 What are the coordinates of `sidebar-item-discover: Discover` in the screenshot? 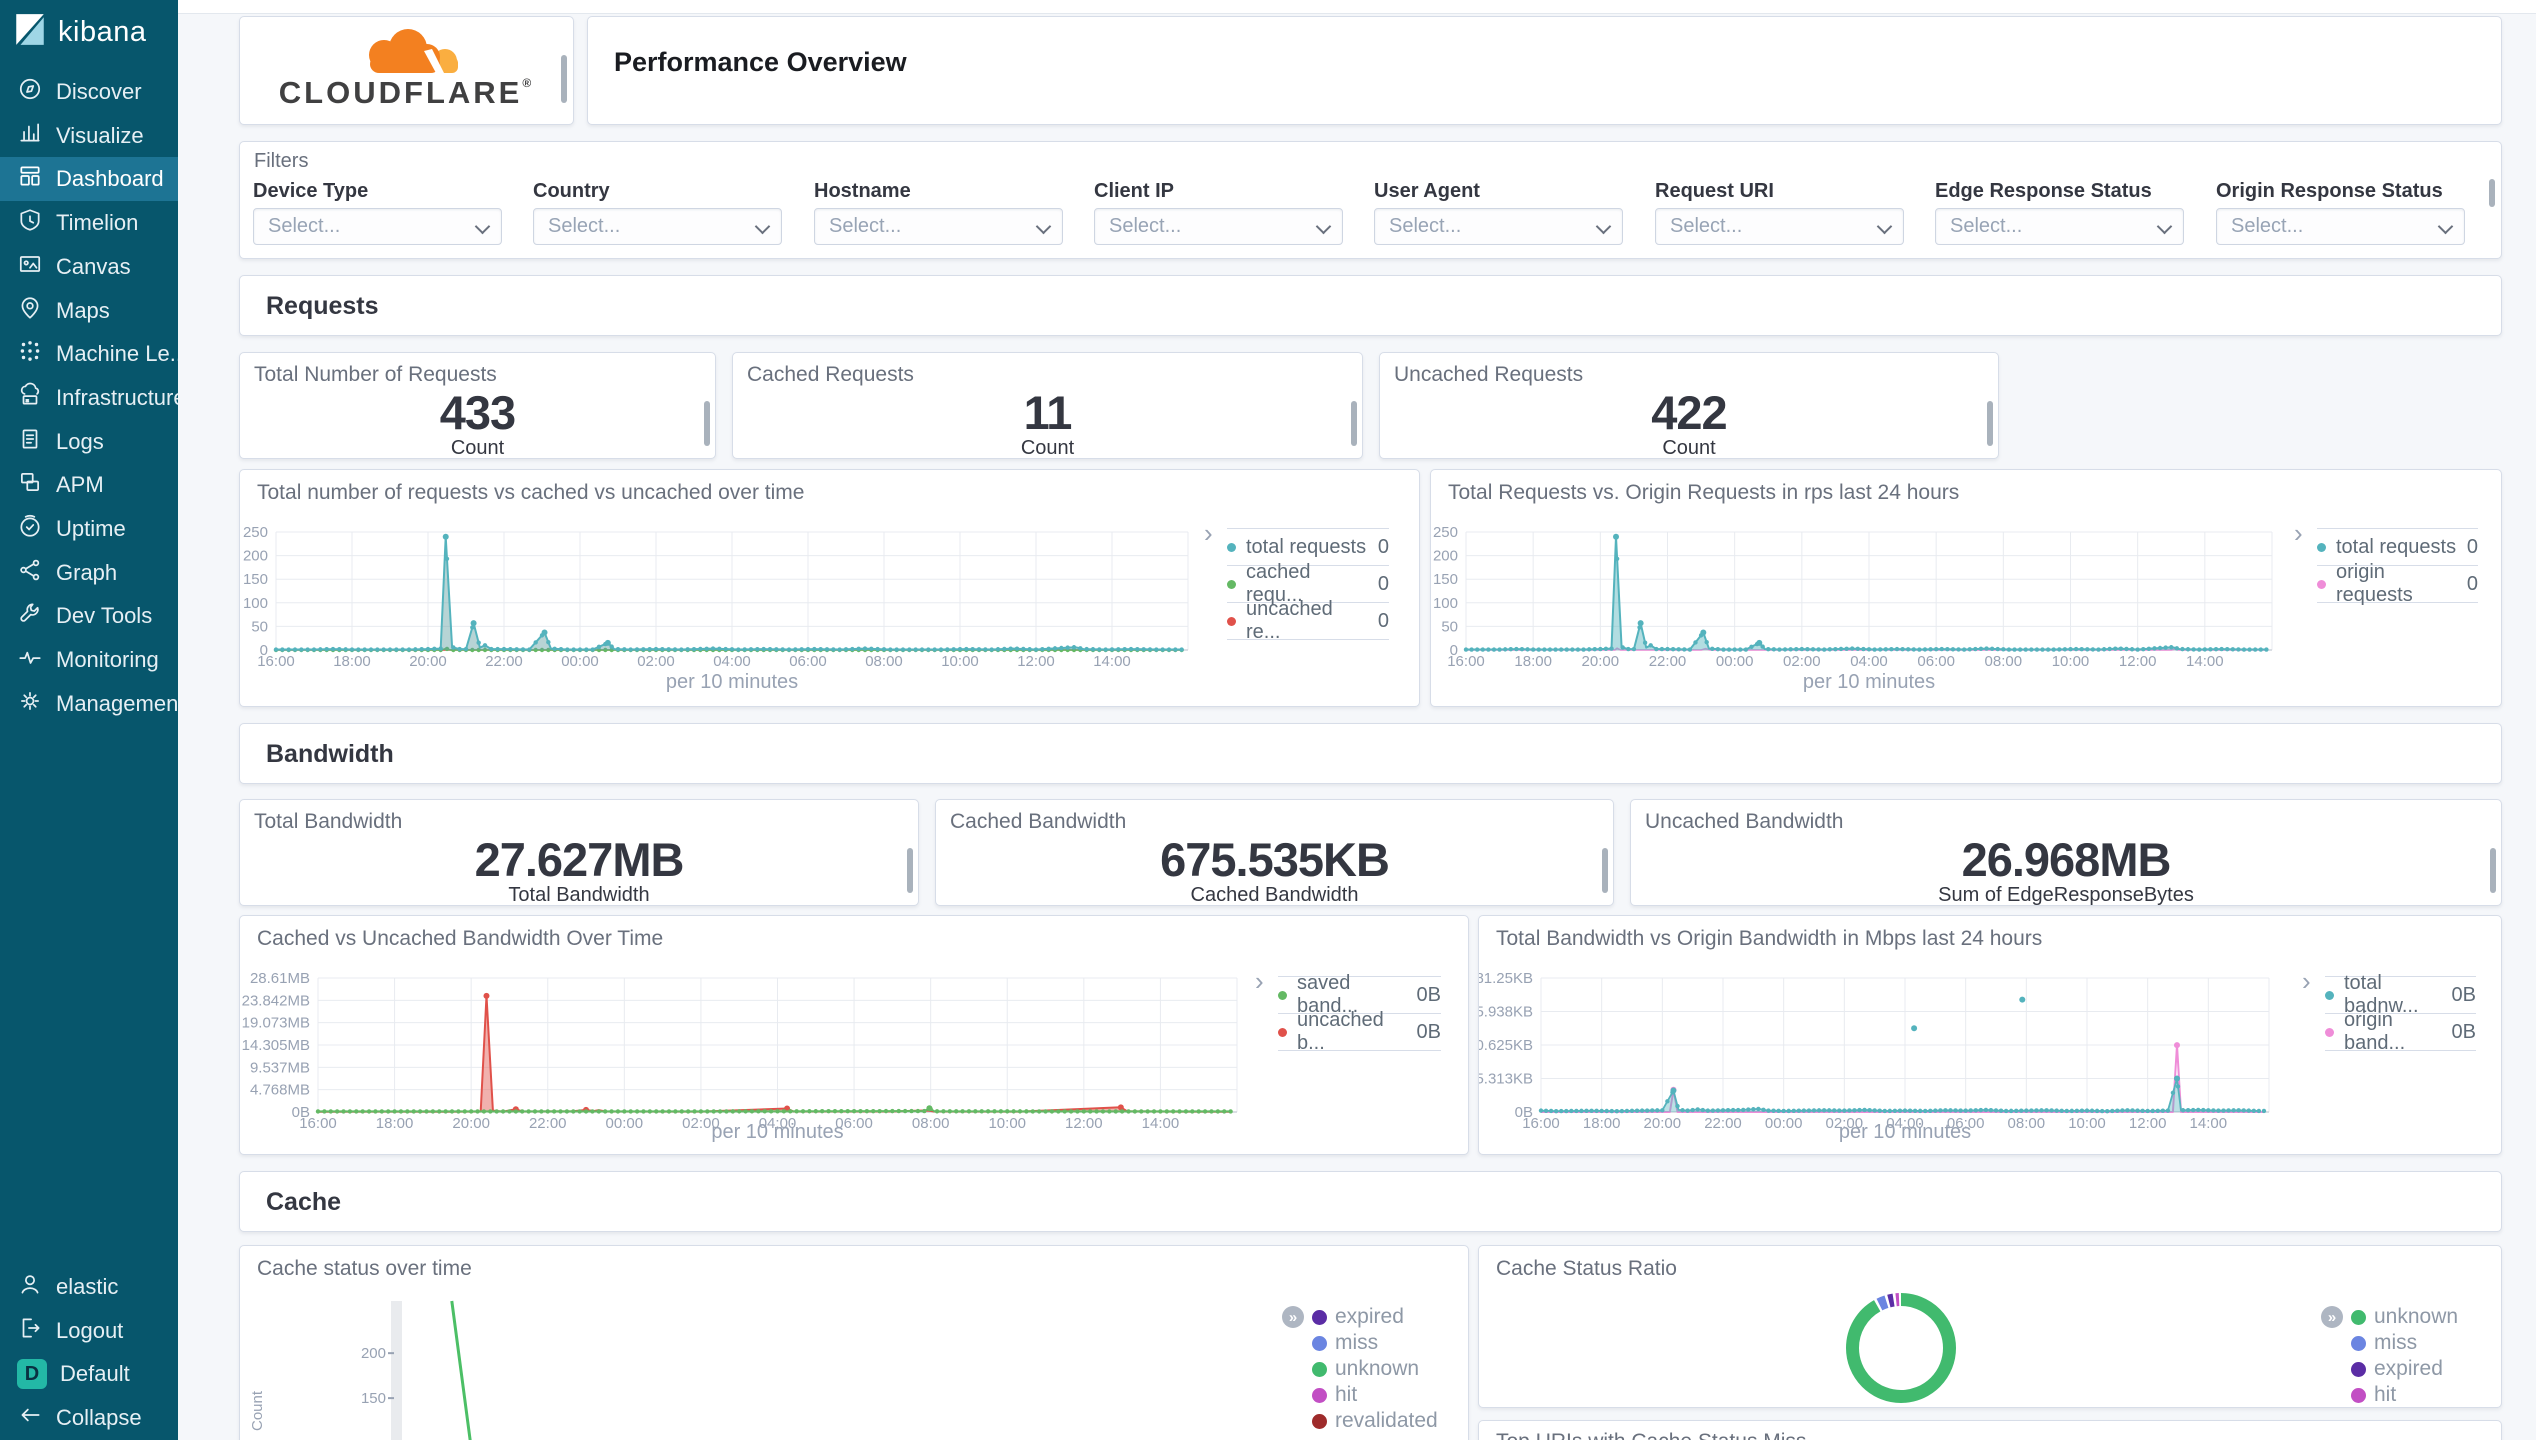 It's located at (89, 92).